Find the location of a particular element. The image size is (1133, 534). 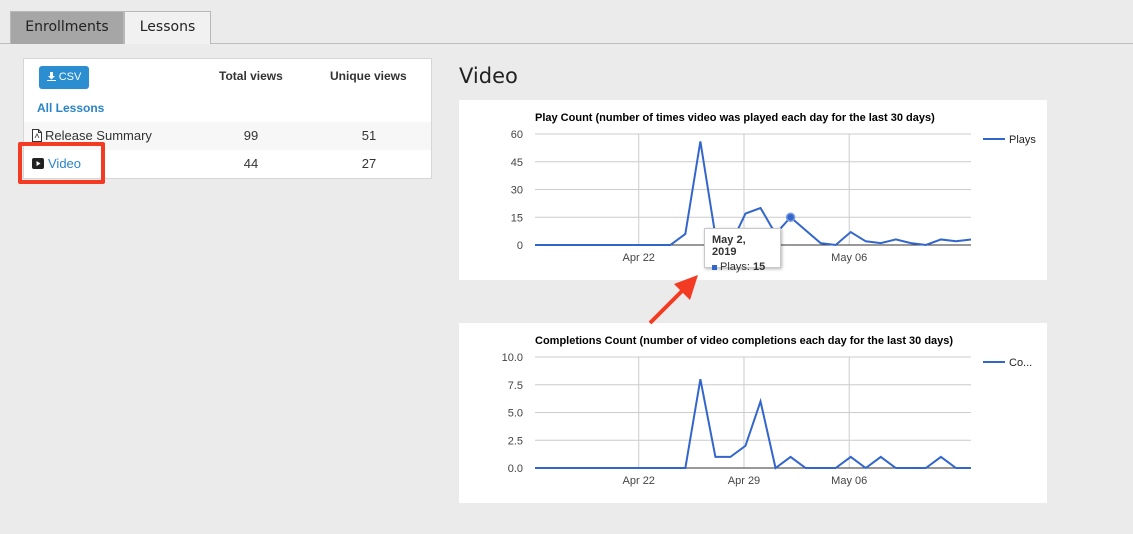

y-tick-label: 60 is located at coordinates (517, 135).